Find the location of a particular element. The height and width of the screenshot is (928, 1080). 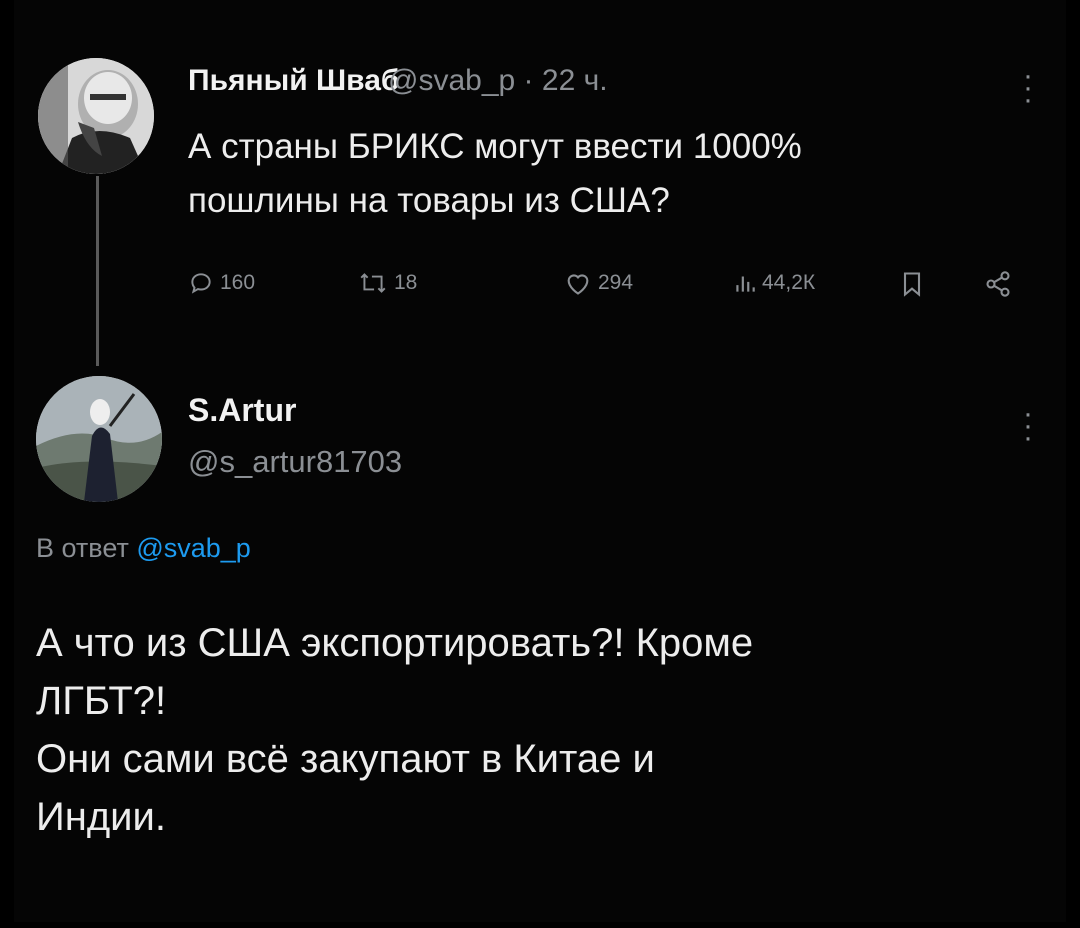

avatar-svab-image is located at coordinates (96, 116).